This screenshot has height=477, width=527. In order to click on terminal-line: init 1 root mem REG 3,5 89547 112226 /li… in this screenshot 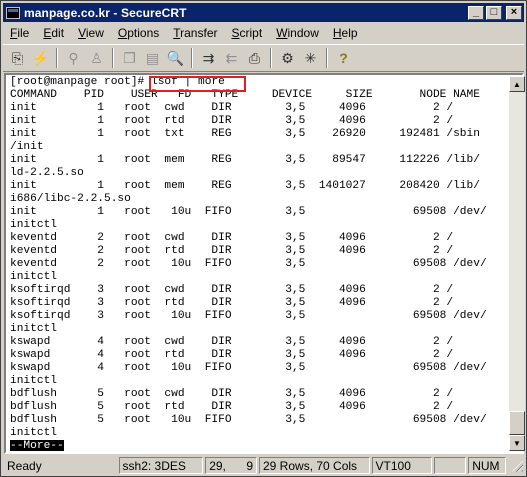, I will do `click(245, 160)`.